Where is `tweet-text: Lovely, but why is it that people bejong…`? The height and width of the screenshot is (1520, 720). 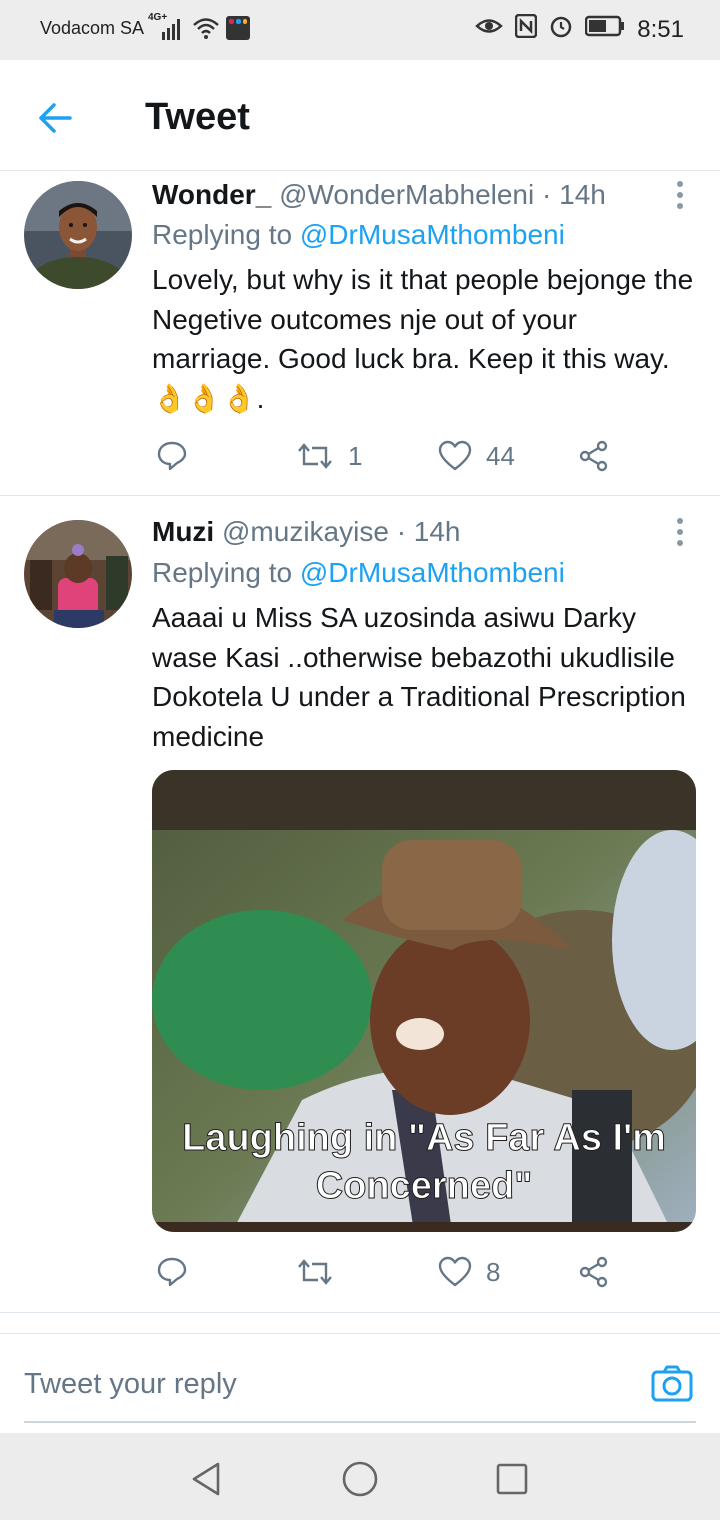
tweet-text: Lovely, but why is it that people bejong… is located at coordinates (423, 339).